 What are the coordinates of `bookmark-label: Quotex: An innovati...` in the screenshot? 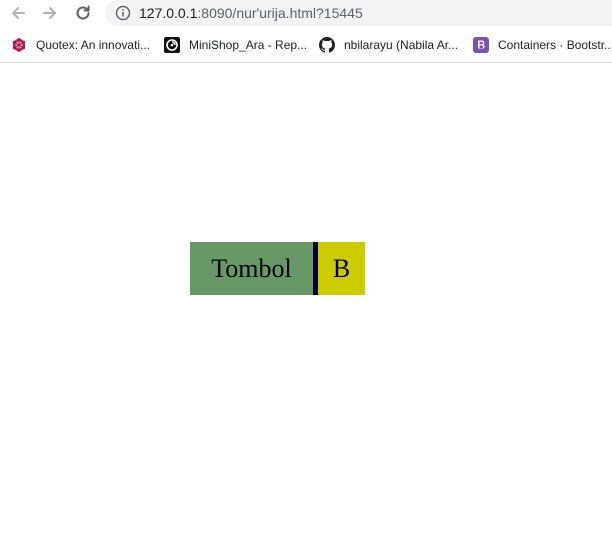 It's located at (93, 45).